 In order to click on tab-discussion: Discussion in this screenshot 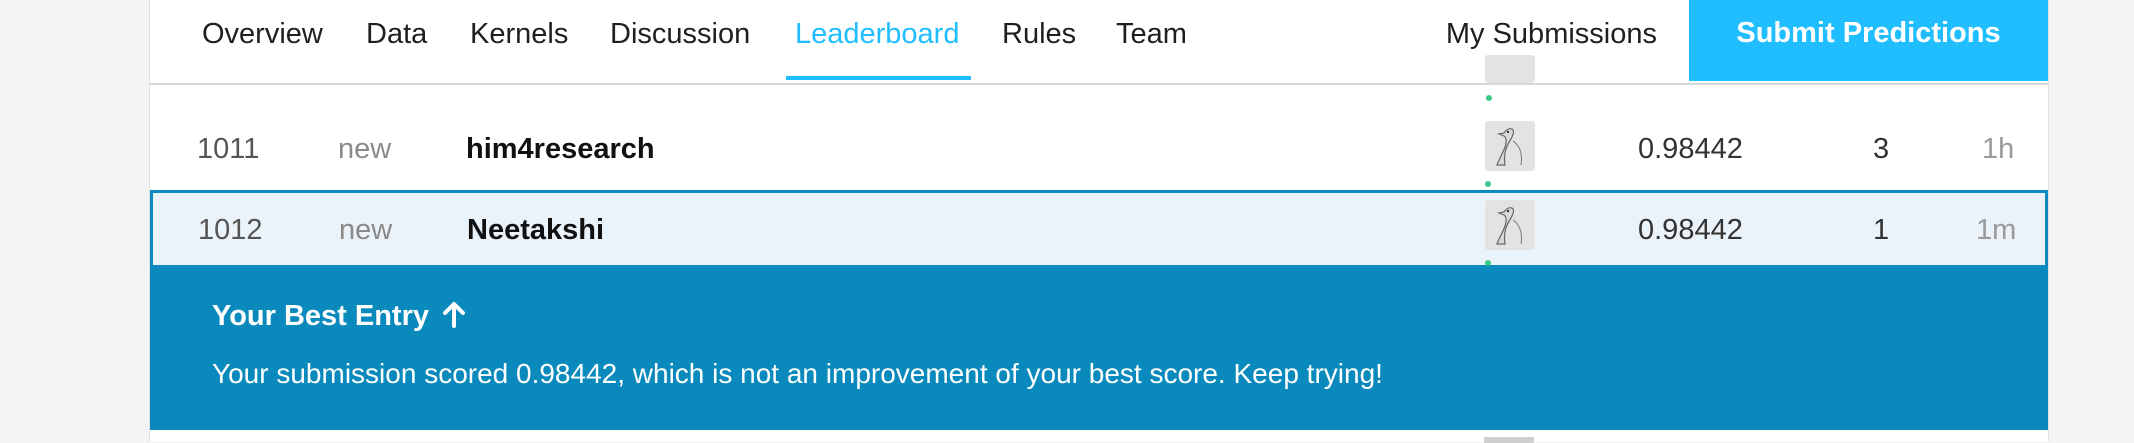, I will do `click(680, 41)`.